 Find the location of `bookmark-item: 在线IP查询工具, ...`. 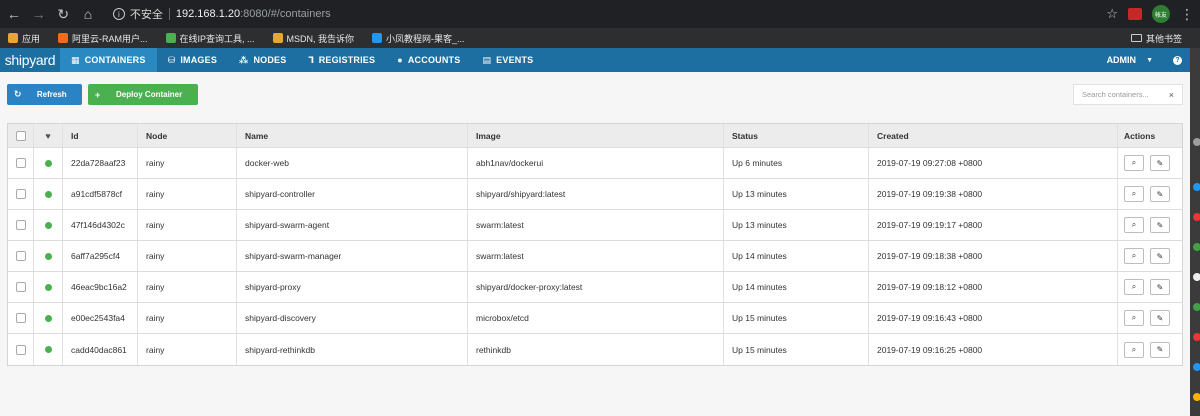

bookmark-item: 在线IP查询工具, ... is located at coordinates (210, 38).